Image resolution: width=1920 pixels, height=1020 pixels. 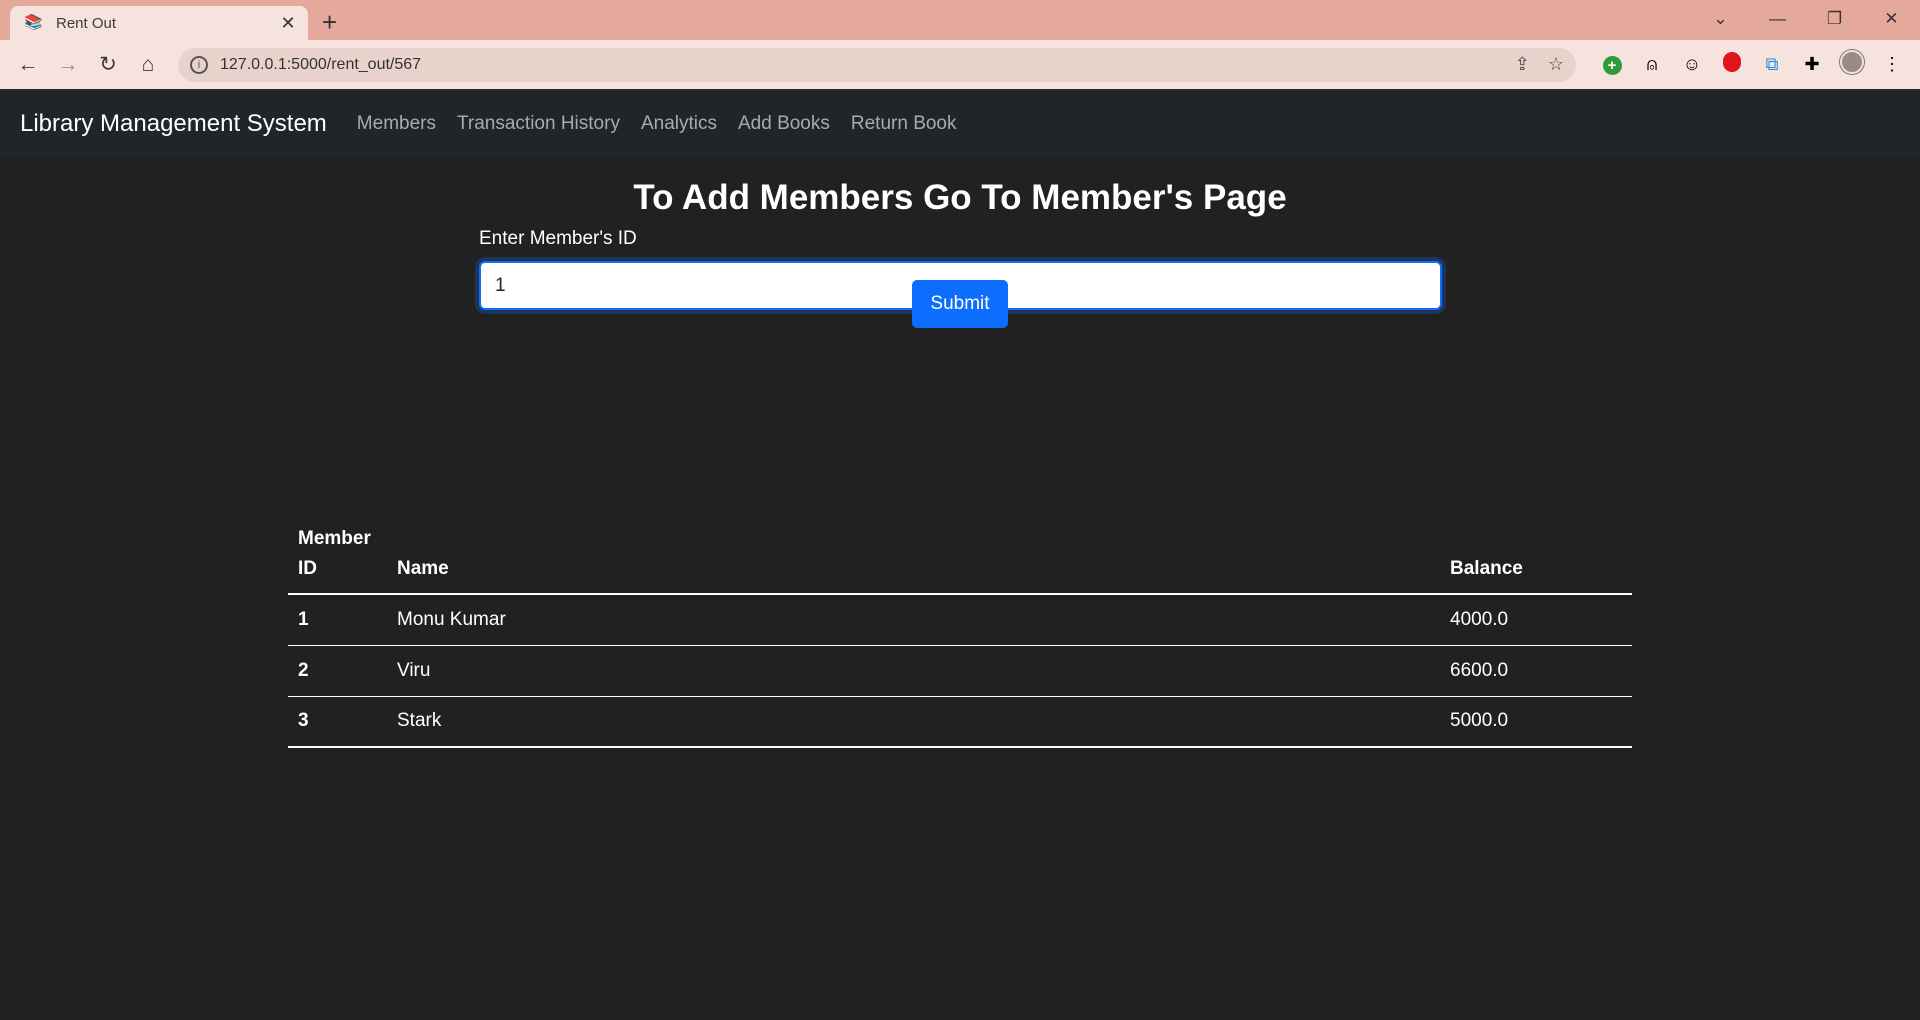 I want to click on cell-member-id: 1, so click(x=337, y=620).